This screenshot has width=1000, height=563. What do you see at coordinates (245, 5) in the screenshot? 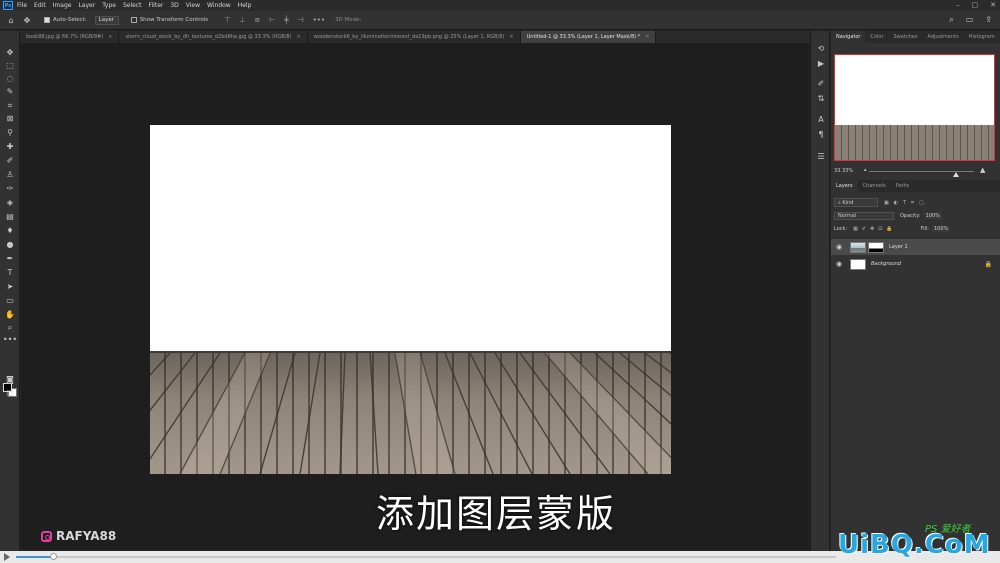
I see `menu-help: Help` at bounding box center [245, 5].